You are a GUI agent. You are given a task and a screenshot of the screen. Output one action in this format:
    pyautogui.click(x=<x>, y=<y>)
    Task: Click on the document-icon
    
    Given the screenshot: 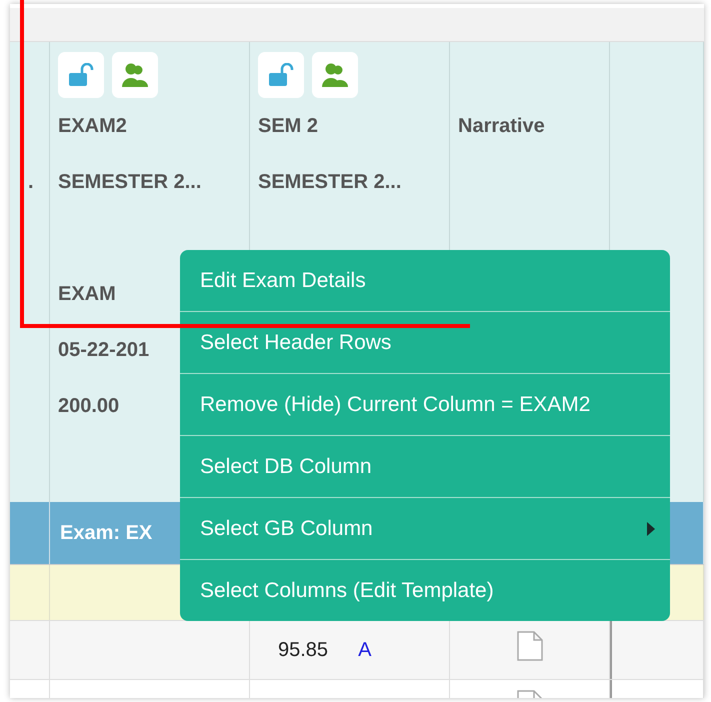 What is the action you would take?
    pyautogui.click(x=529, y=646)
    